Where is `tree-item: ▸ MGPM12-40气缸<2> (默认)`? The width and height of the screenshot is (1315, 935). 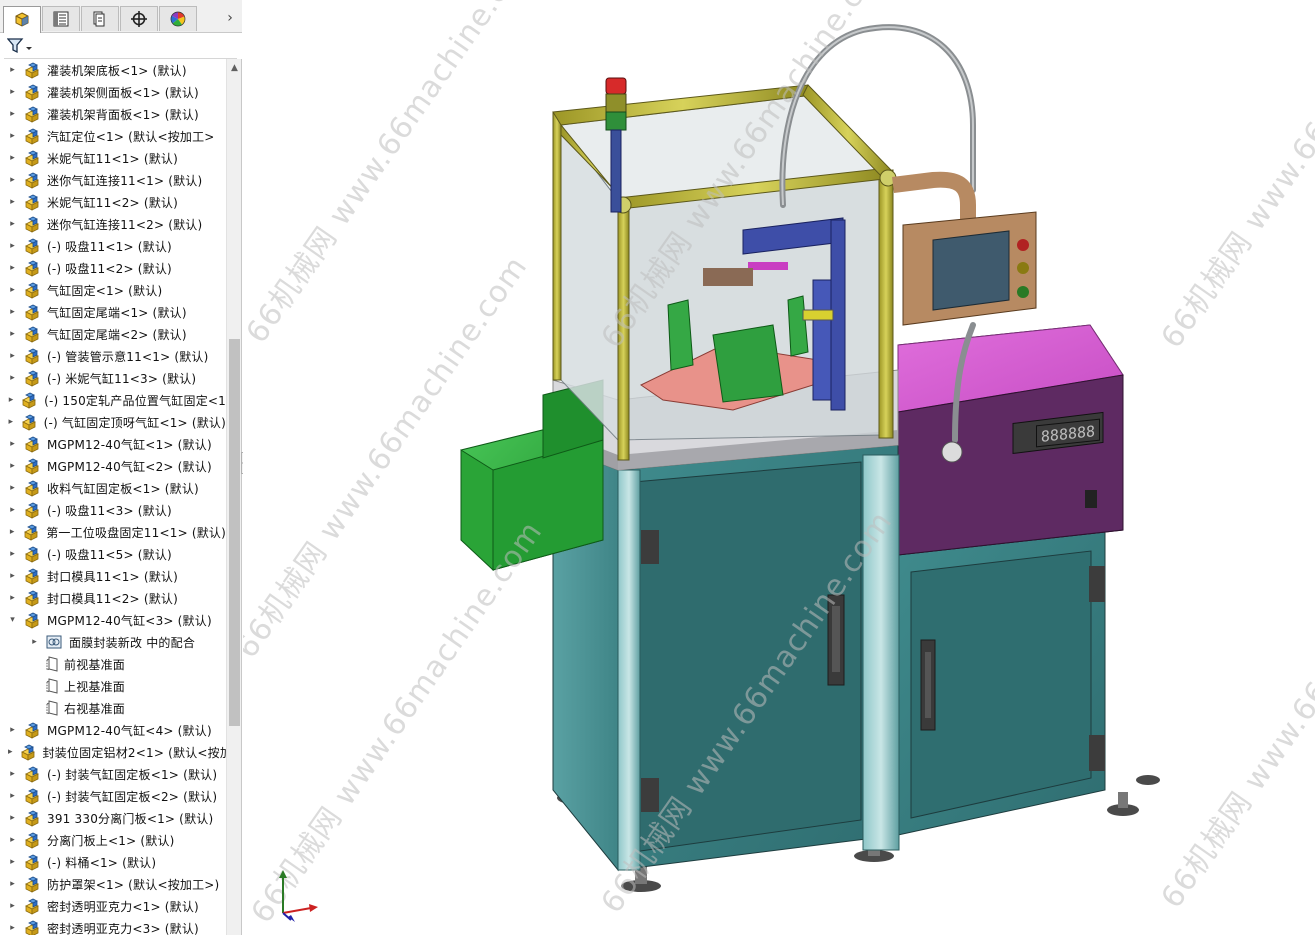
tree-item: ▸ MGPM12-40气缸<2> (默认) is located at coordinates (113, 466).